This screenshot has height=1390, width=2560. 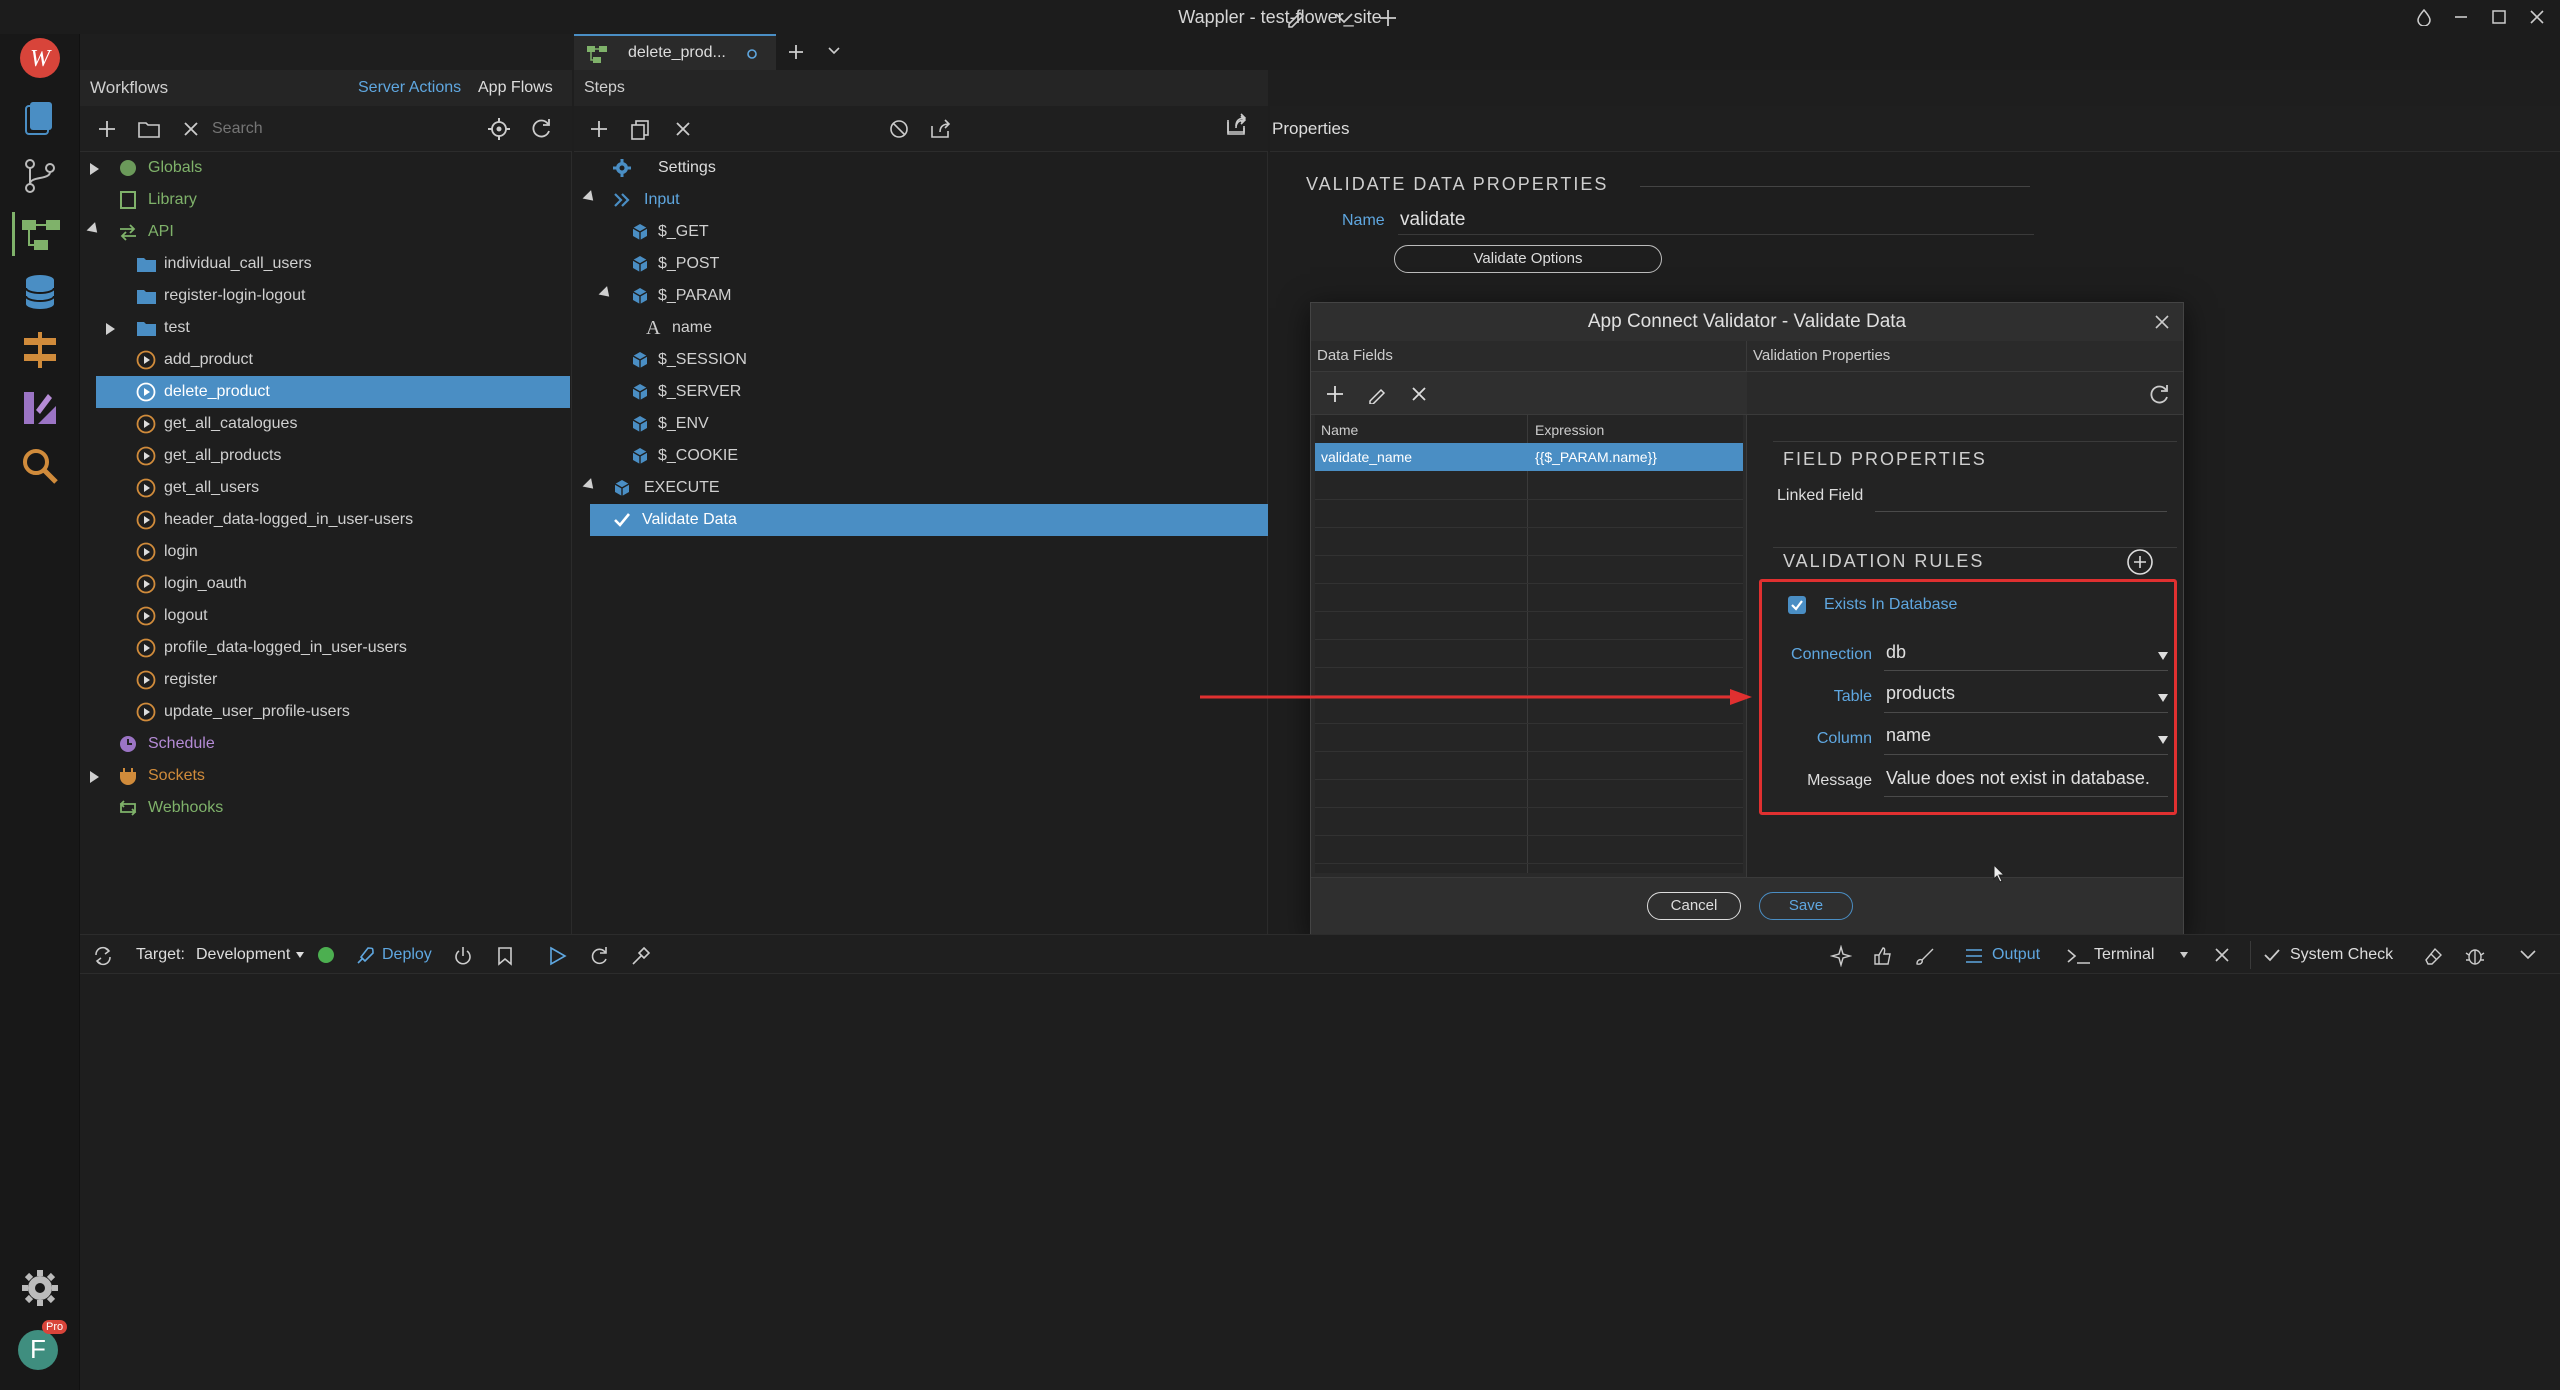 I want to click on tree-item-action: get_all_users, so click(x=326, y=488).